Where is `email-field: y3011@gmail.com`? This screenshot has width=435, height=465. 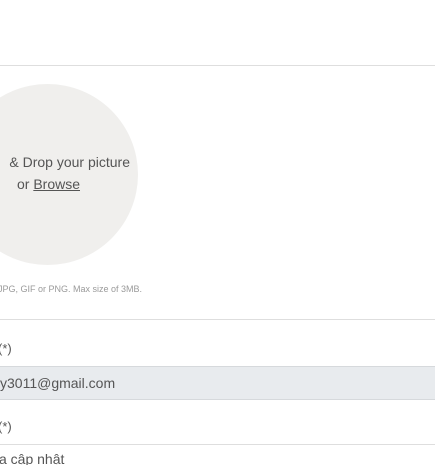
email-field: y3011@gmail.com is located at coordinates (217, 383).